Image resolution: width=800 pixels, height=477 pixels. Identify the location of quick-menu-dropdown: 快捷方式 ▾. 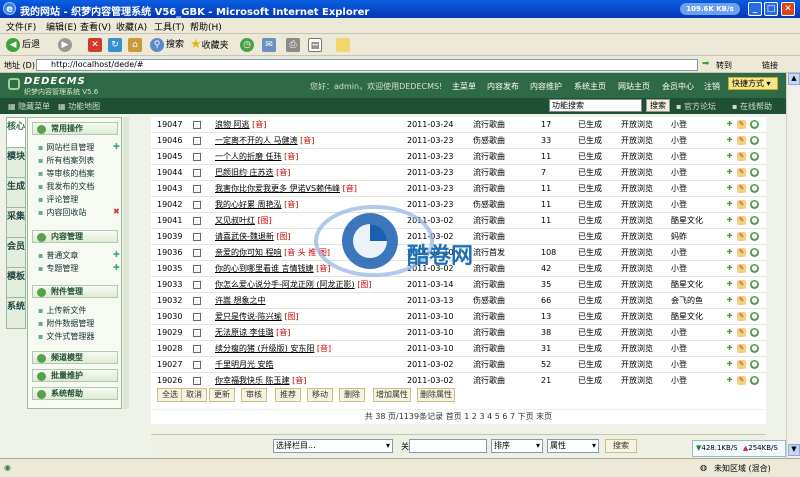
(753, 83).